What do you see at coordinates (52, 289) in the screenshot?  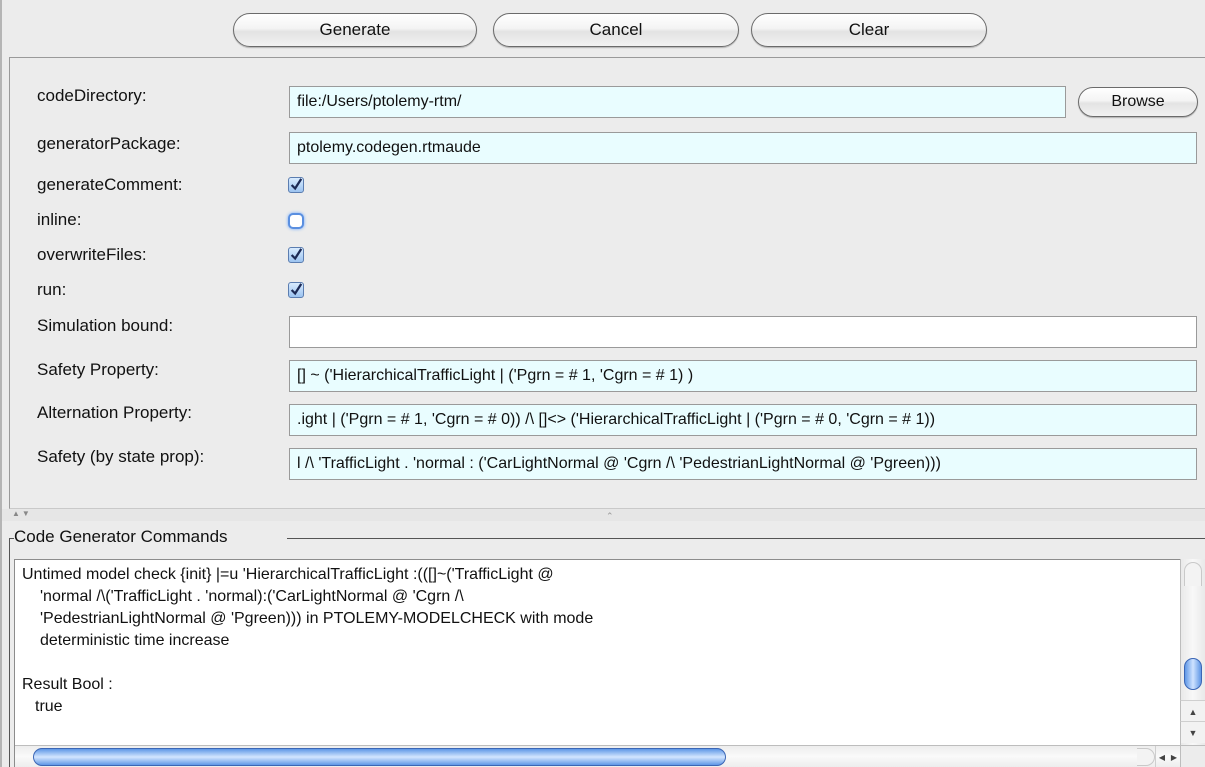 I see `run-label: run:` at bounding box center [52, 289].